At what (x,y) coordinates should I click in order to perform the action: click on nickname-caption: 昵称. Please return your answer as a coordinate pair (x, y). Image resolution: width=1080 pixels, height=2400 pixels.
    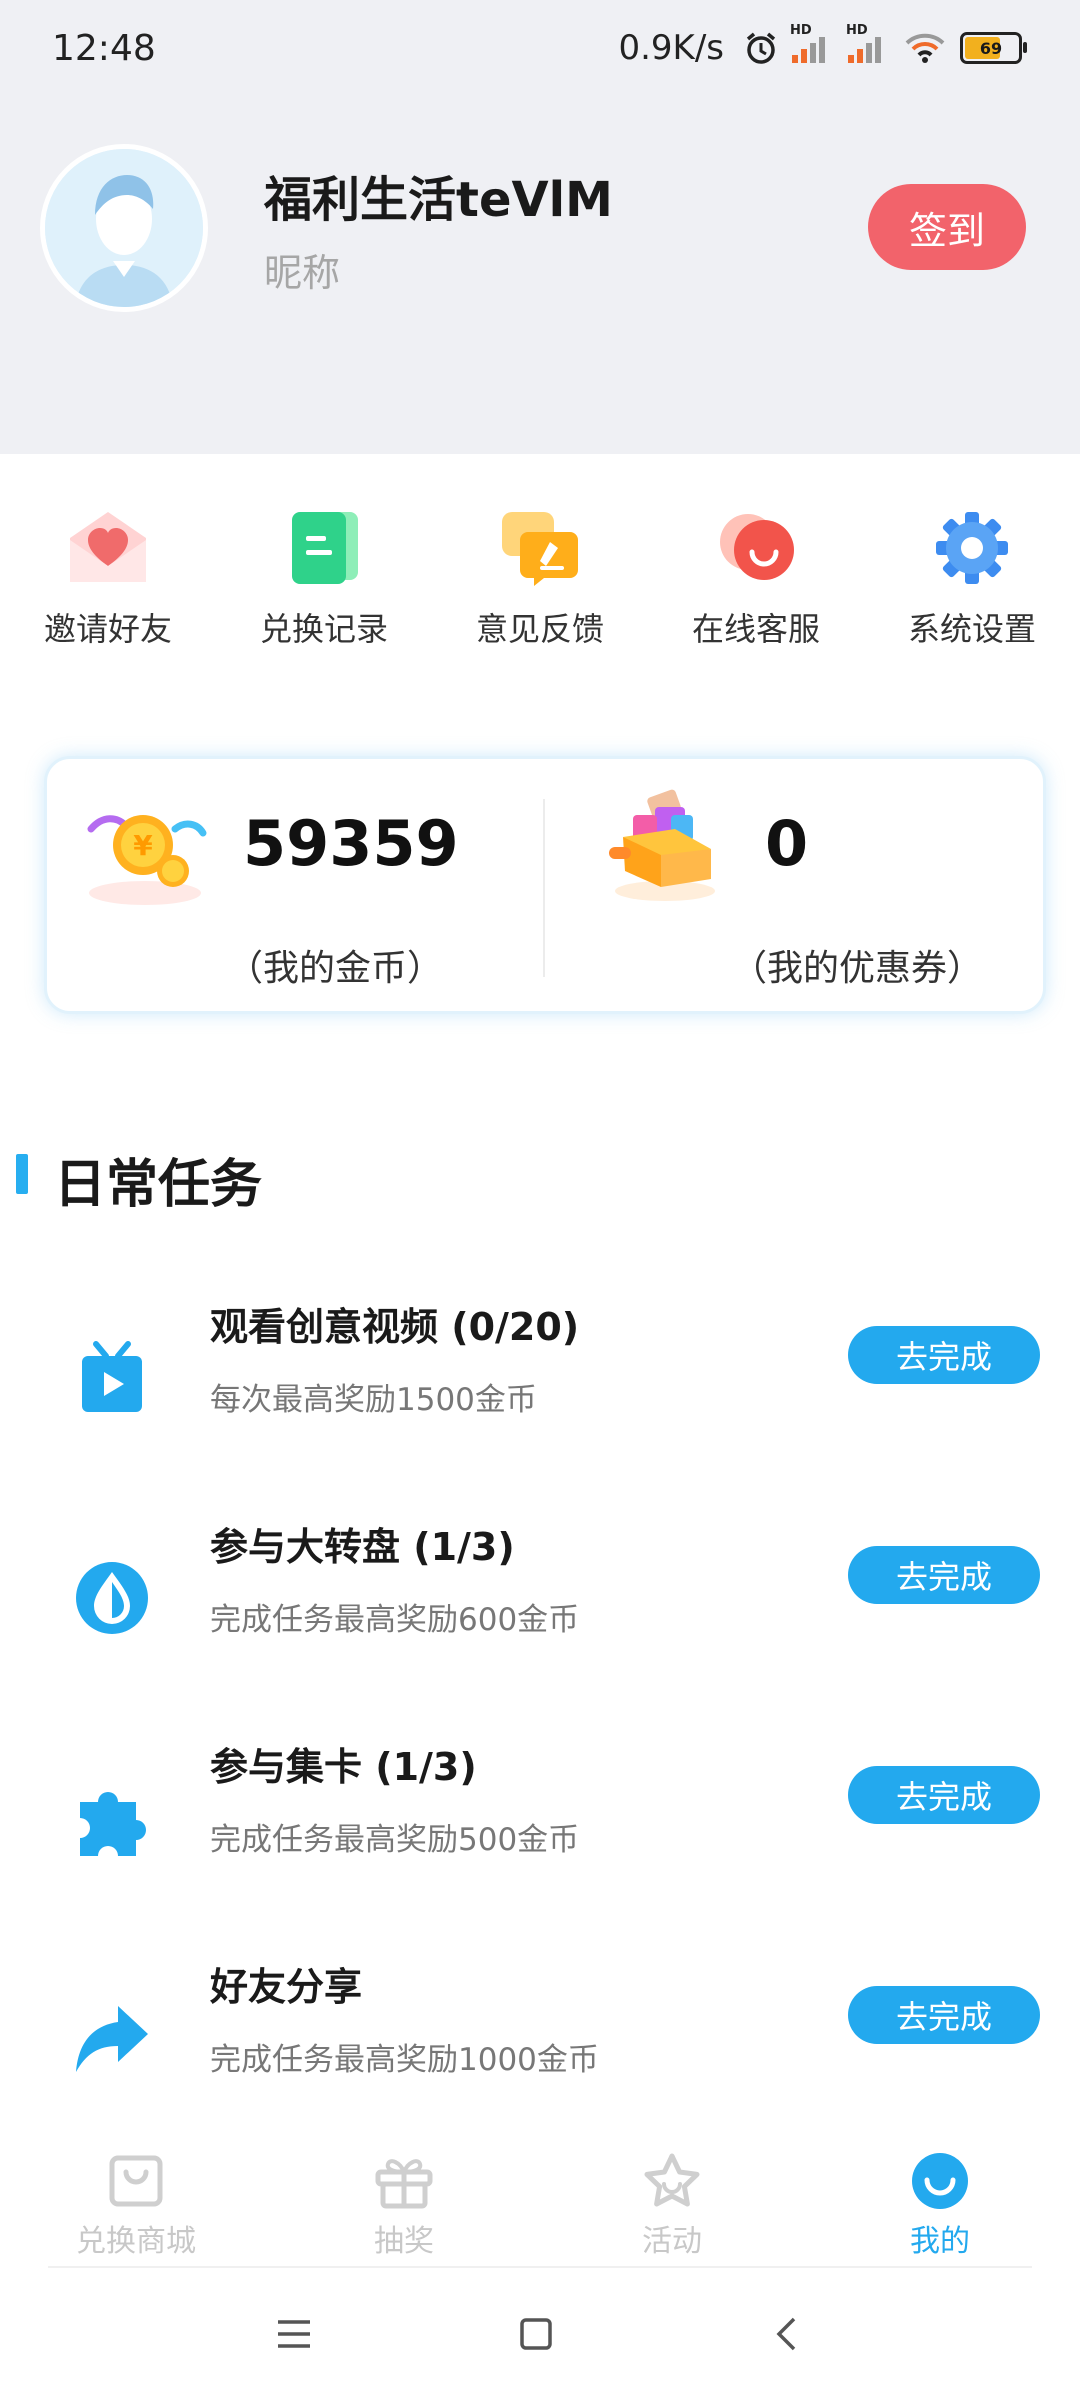
    Looking at the image, I should click on (302, 273).